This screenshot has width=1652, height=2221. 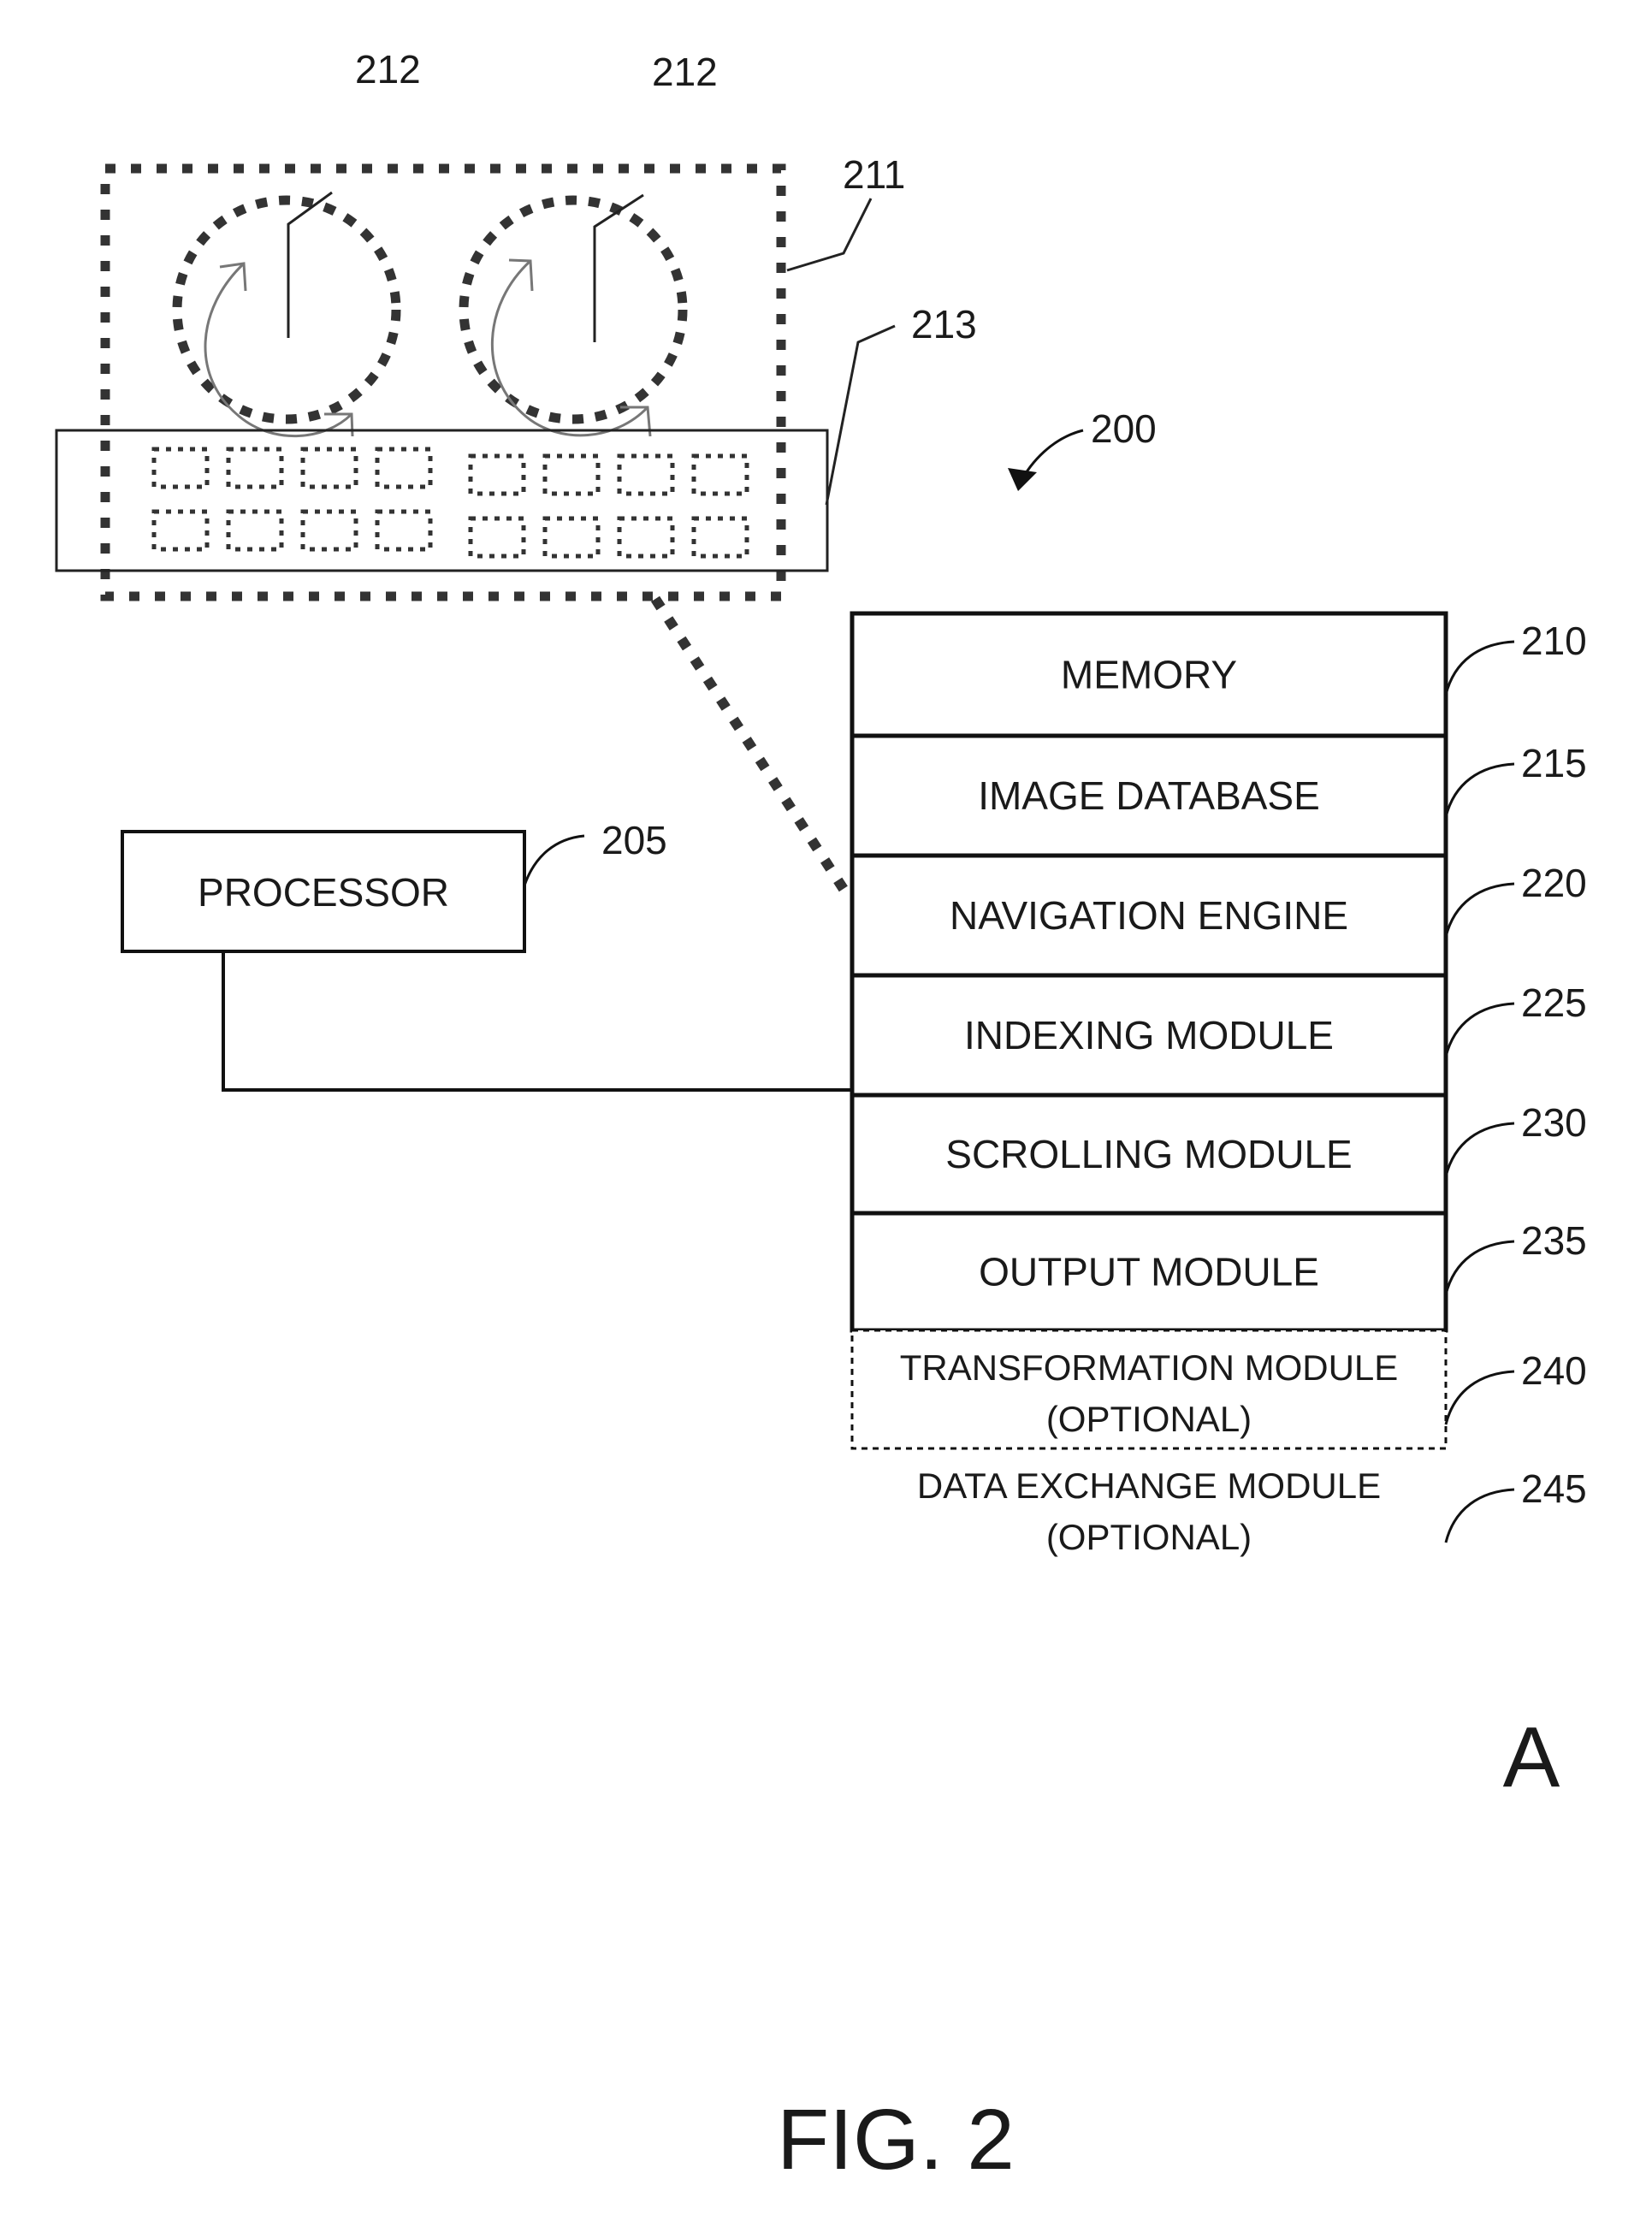 I want to click on module-row: NAVIGATION ENGINE 220, so click(x=1218, y=915).